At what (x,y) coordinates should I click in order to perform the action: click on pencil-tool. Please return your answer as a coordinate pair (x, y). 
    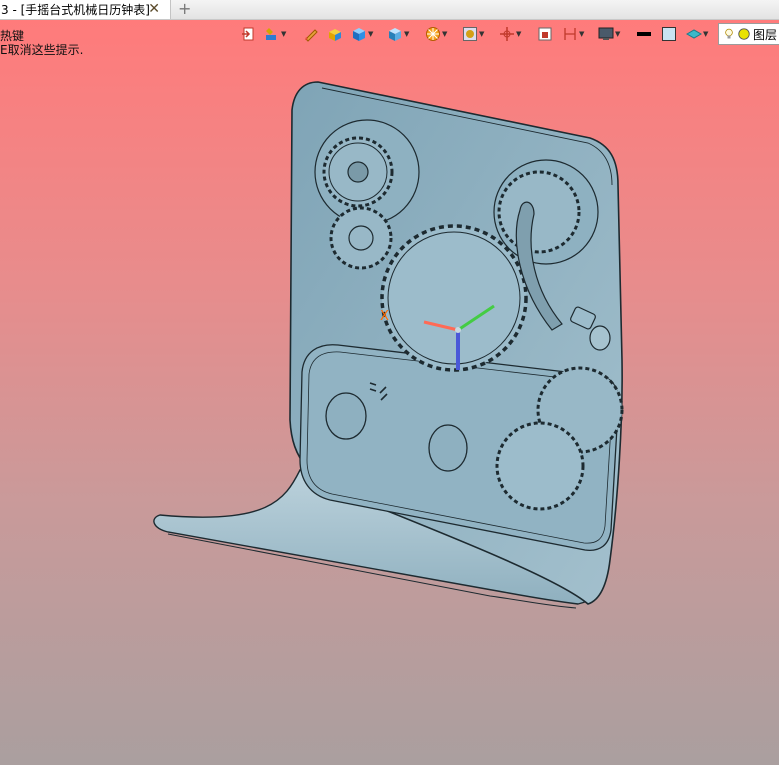
    Looking at the image, I should click on (311, 34).